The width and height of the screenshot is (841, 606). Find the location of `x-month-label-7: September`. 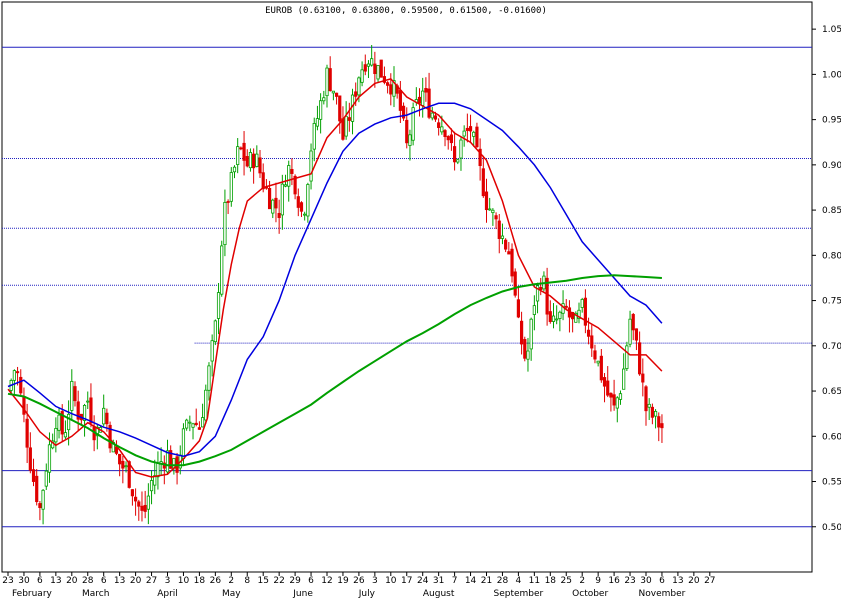

x-month-label-7: September is located at coordinates (519, 594).